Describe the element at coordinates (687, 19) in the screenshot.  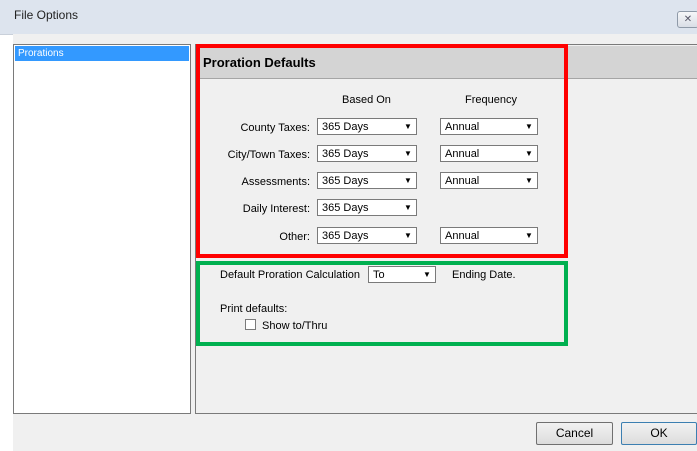
I see `close-icon: ✕` at that location.